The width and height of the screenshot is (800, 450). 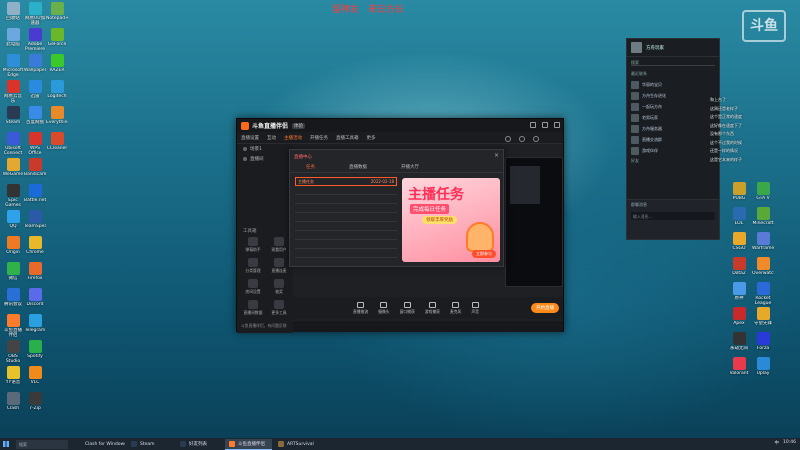 I want to click on scene-item: 场景1, so click(x=265, y=149).